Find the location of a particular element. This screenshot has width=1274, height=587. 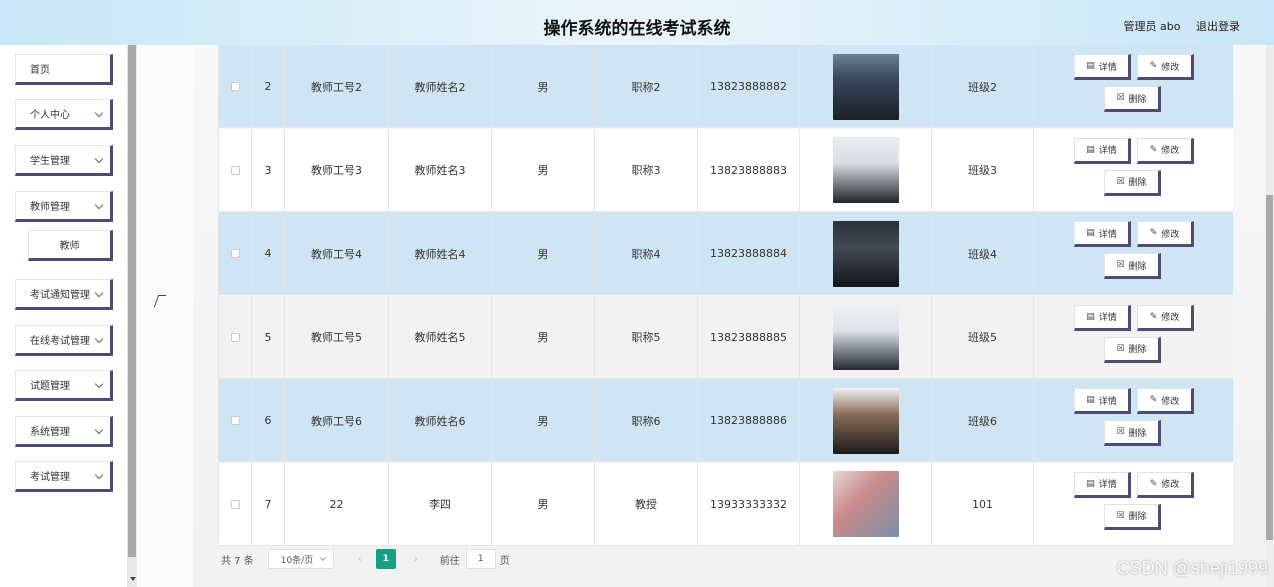

sidebar-item-exam-management: 考试管理 is located at coordinates (64, 476).